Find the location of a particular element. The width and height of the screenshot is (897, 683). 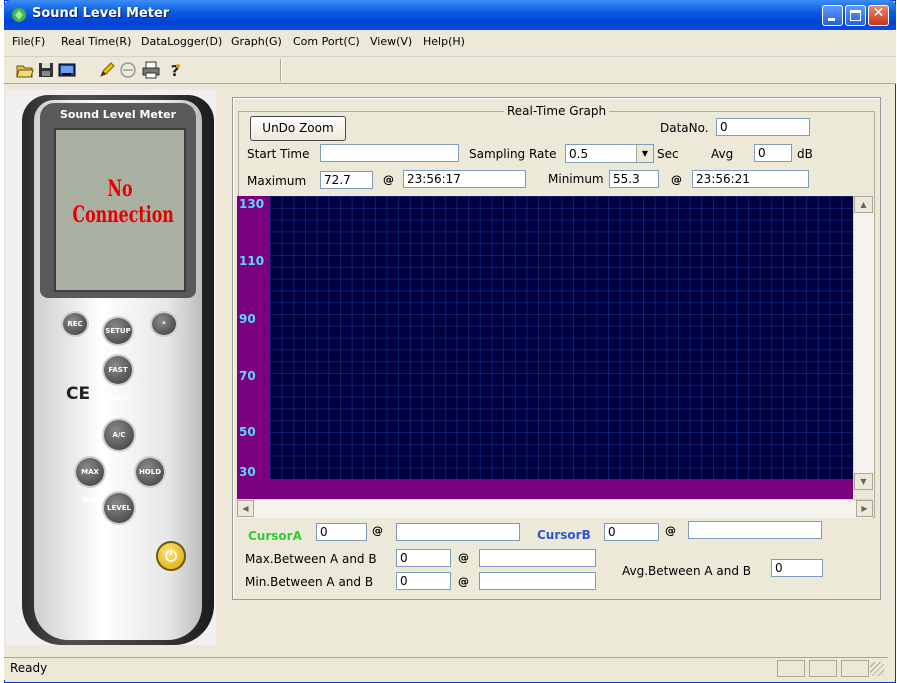

y-tick-label: 70 is located at coordinates (247, 376).